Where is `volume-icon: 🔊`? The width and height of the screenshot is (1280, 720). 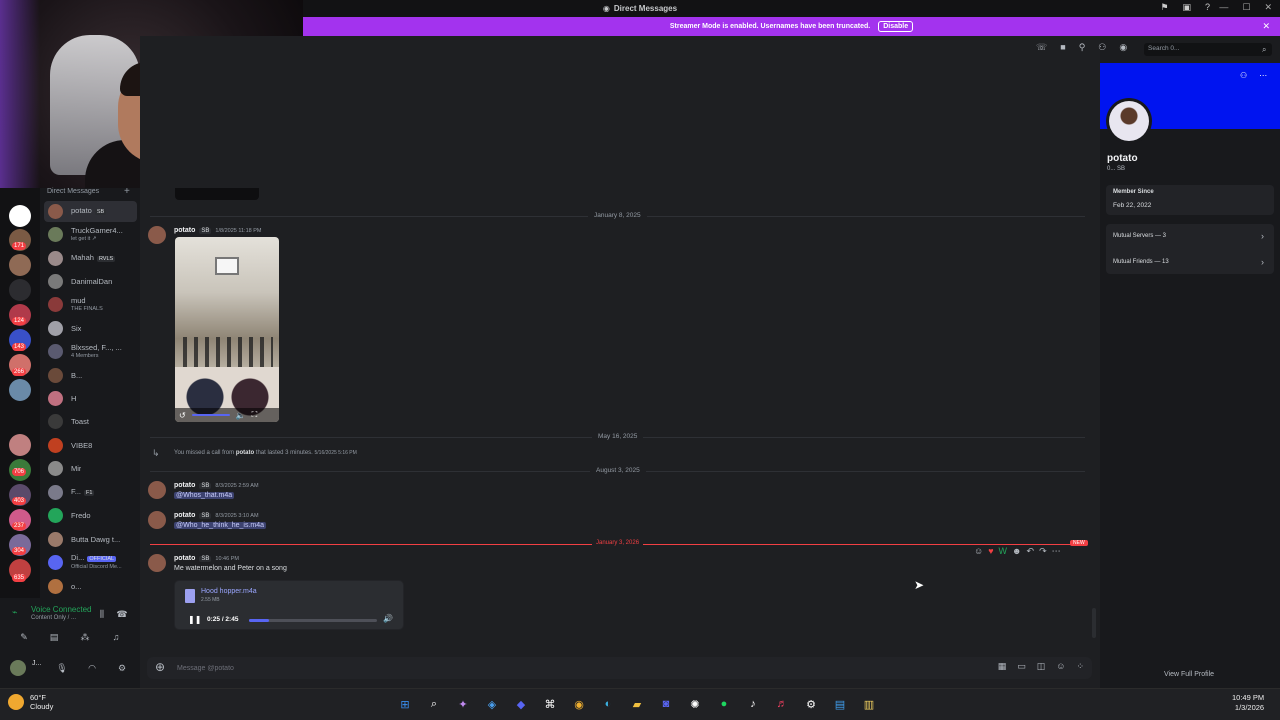 volume-icon: 🔊 is located at coordinates (388, 618).